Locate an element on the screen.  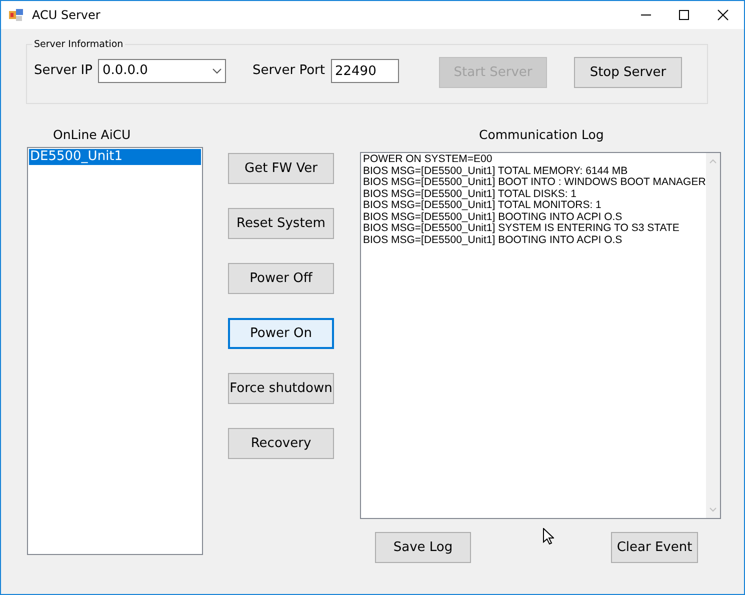
field-label: Server IP is located at coordinates (63, 71).